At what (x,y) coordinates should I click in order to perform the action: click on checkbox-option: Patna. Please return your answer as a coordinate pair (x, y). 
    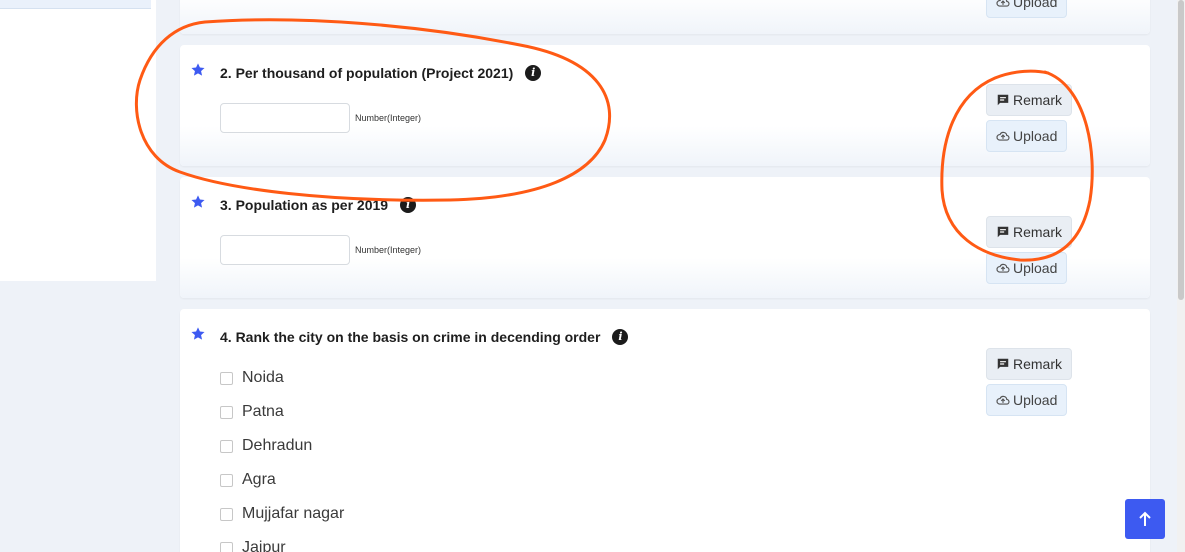
    Looking at the image, I should click on (252, 412).